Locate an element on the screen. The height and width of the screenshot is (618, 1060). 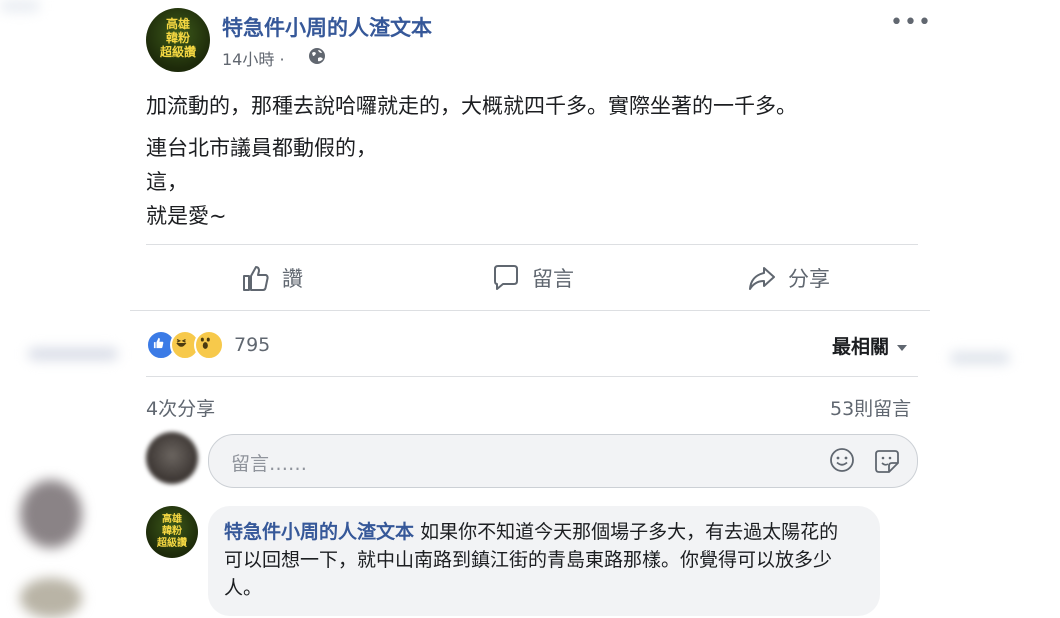
reactions-summary: 795 is located at coordinates (208, 345).